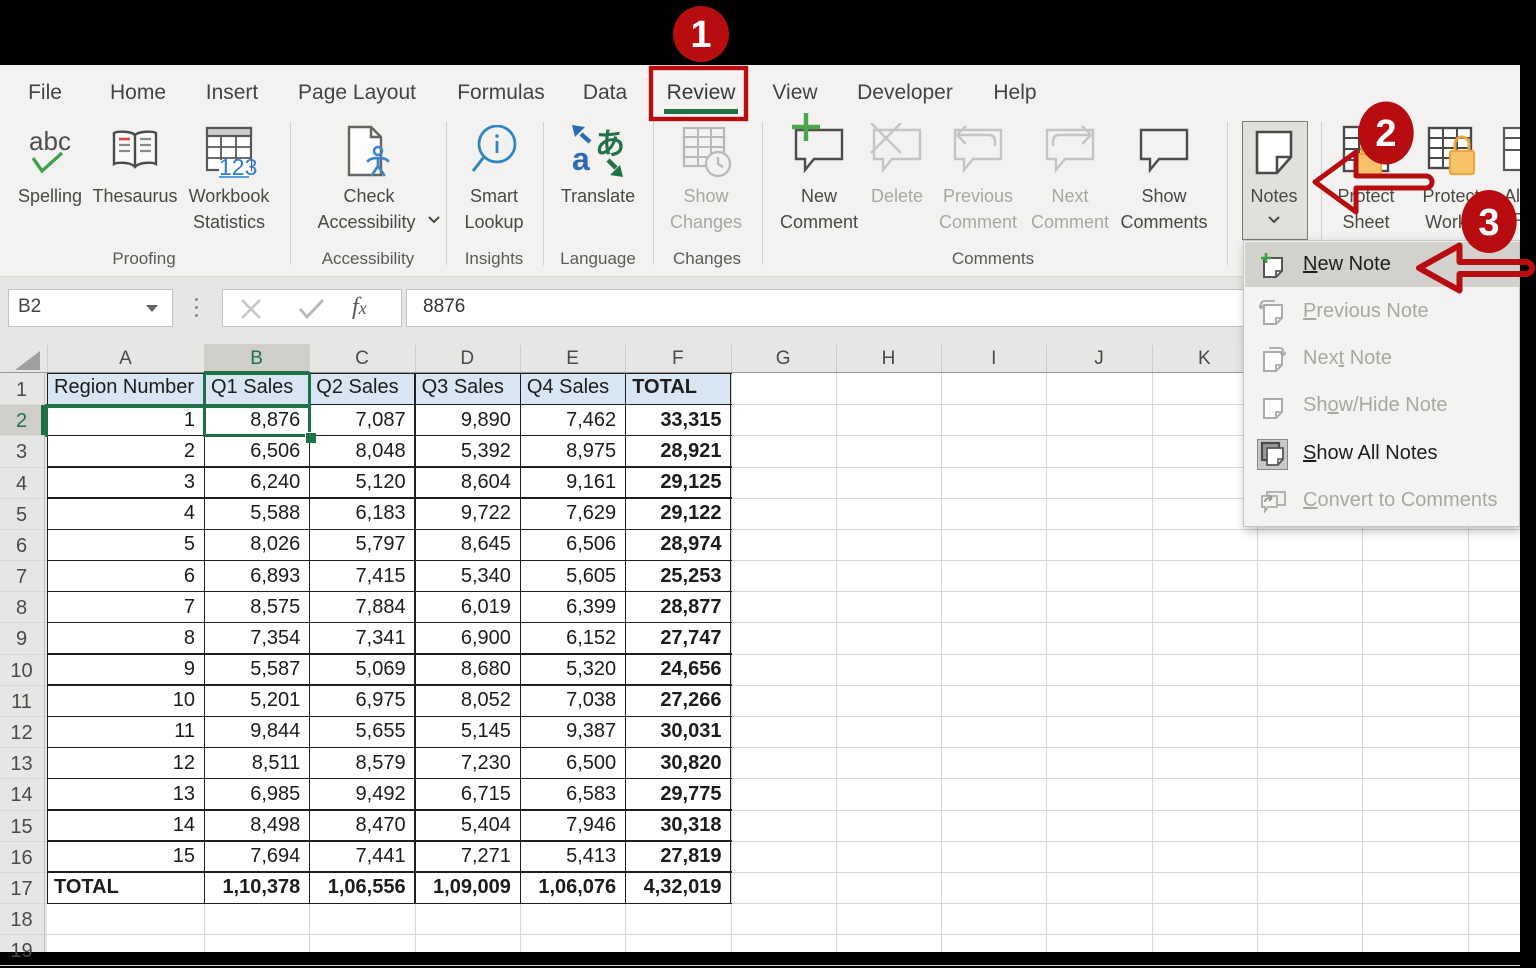  What do you see at coordinates (1488, 223) in the screenshot?
I see `svg-text: 3` at bounding box center [1488, 223].